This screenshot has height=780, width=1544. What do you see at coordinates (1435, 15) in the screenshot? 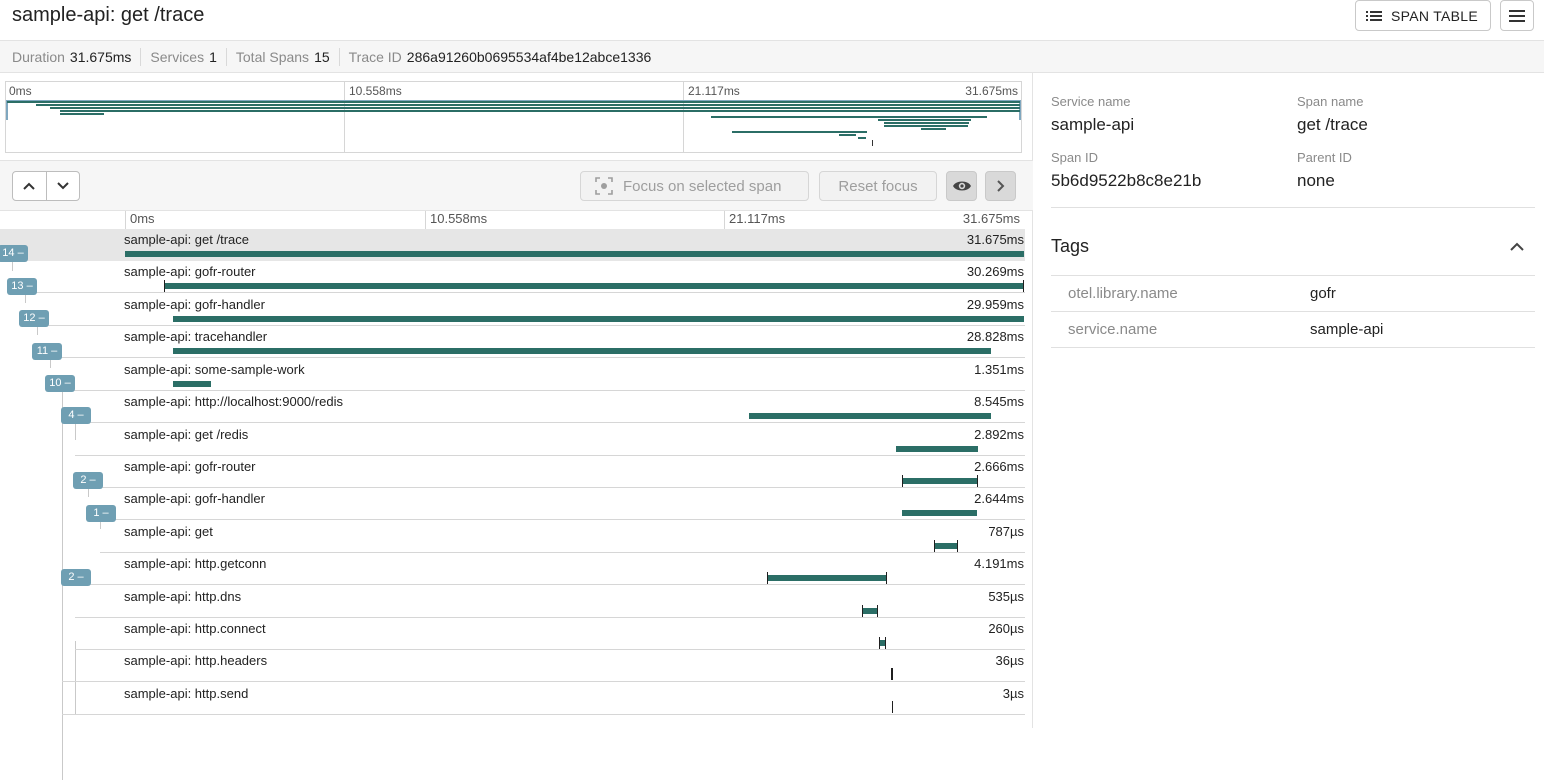
I see `span-table-label: SPAN TABLE` at bounding box center [1435, 15].